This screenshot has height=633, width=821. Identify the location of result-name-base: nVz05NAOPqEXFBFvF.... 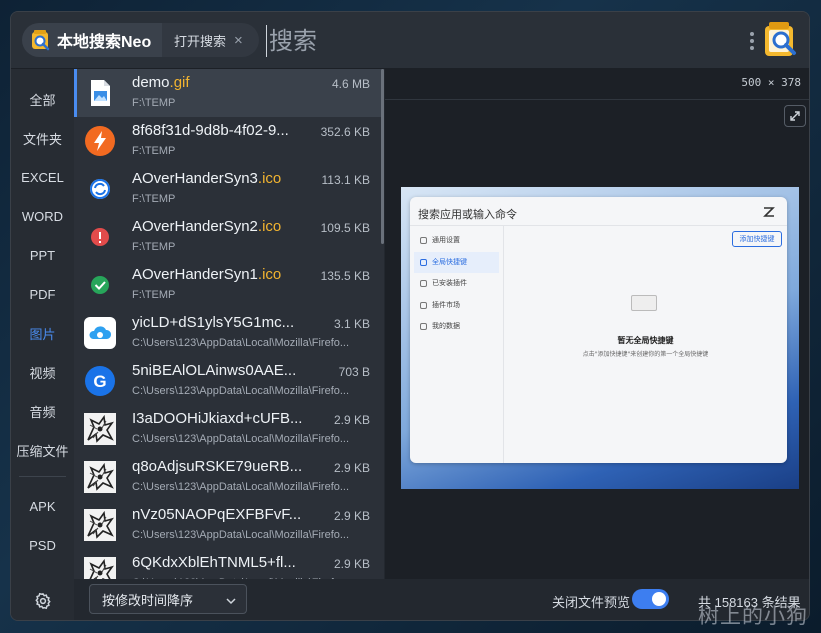
(217, 514).